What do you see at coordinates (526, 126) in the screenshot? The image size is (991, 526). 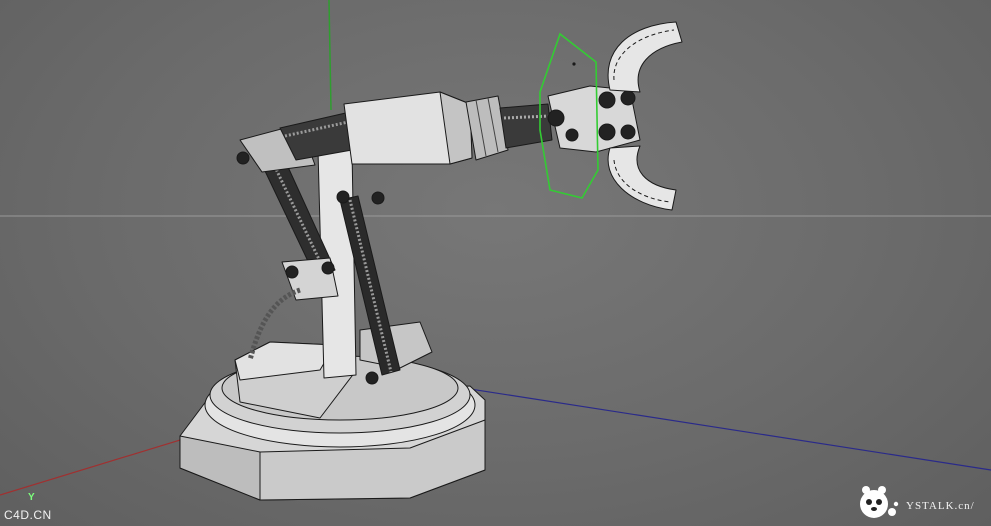 I see `wrist-shaft` at bounding box center [526, 126].